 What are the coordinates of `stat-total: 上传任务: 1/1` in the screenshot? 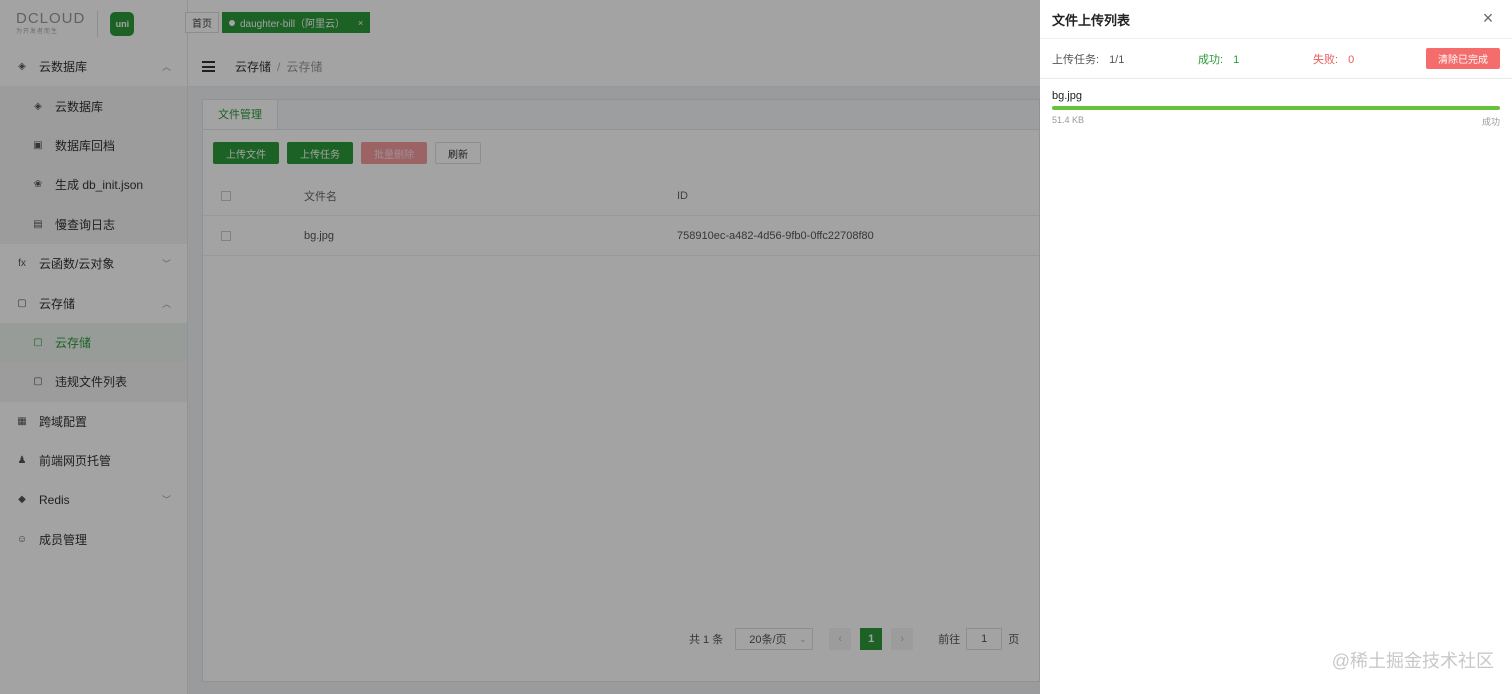 It's located at (1088, 59).